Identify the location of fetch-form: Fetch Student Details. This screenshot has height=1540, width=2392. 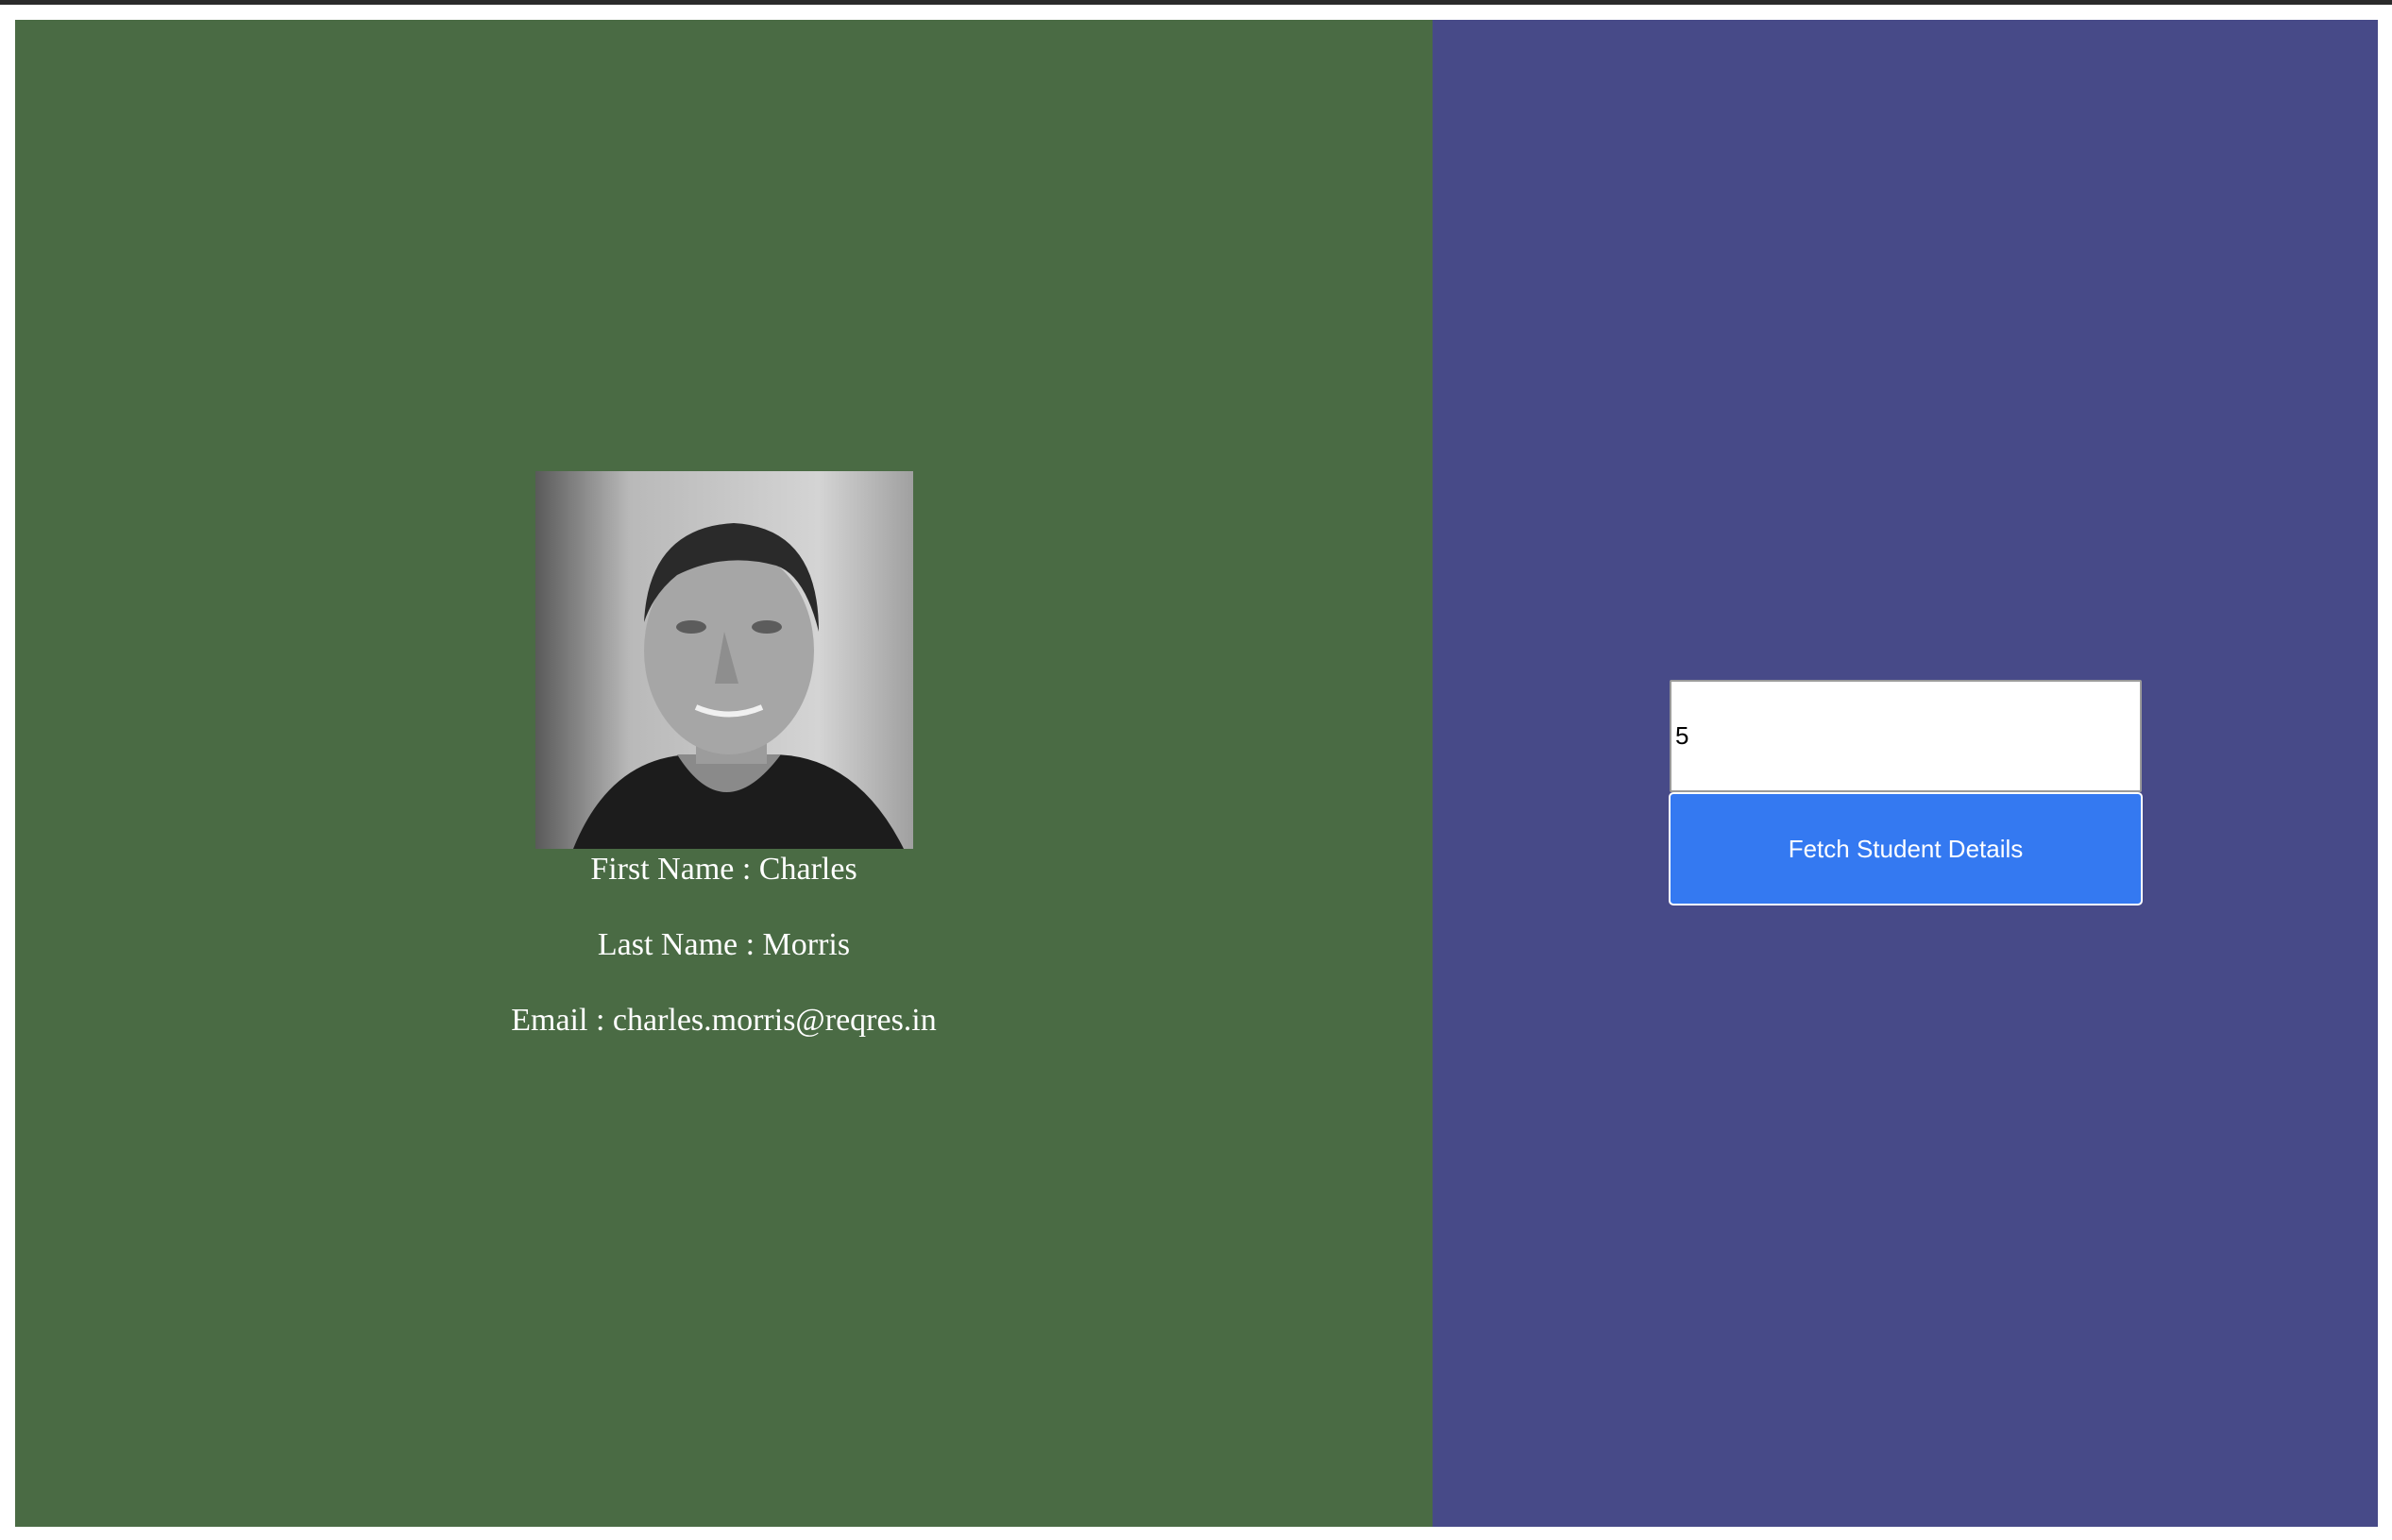
(1906, 792).